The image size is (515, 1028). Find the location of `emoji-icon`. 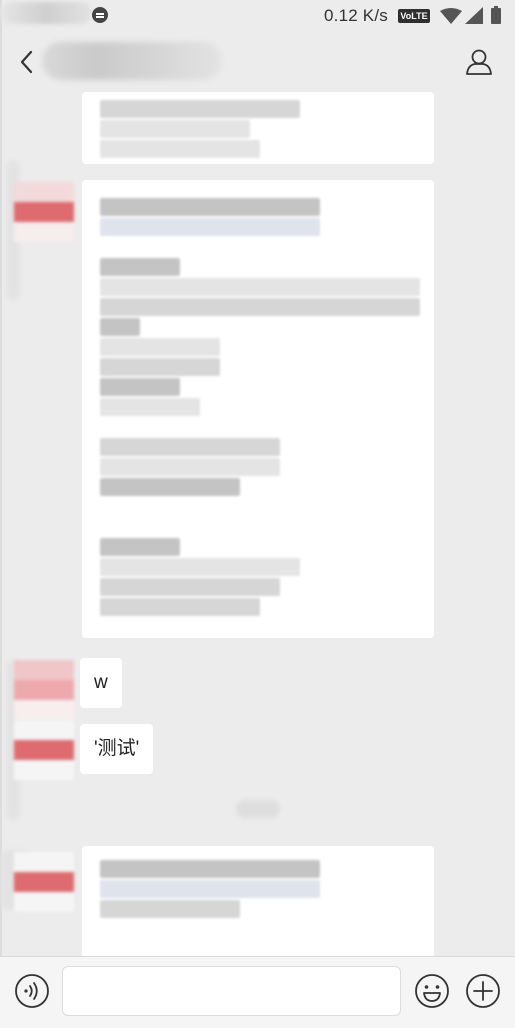

emoji-icon is located at coordinates (432, 991).